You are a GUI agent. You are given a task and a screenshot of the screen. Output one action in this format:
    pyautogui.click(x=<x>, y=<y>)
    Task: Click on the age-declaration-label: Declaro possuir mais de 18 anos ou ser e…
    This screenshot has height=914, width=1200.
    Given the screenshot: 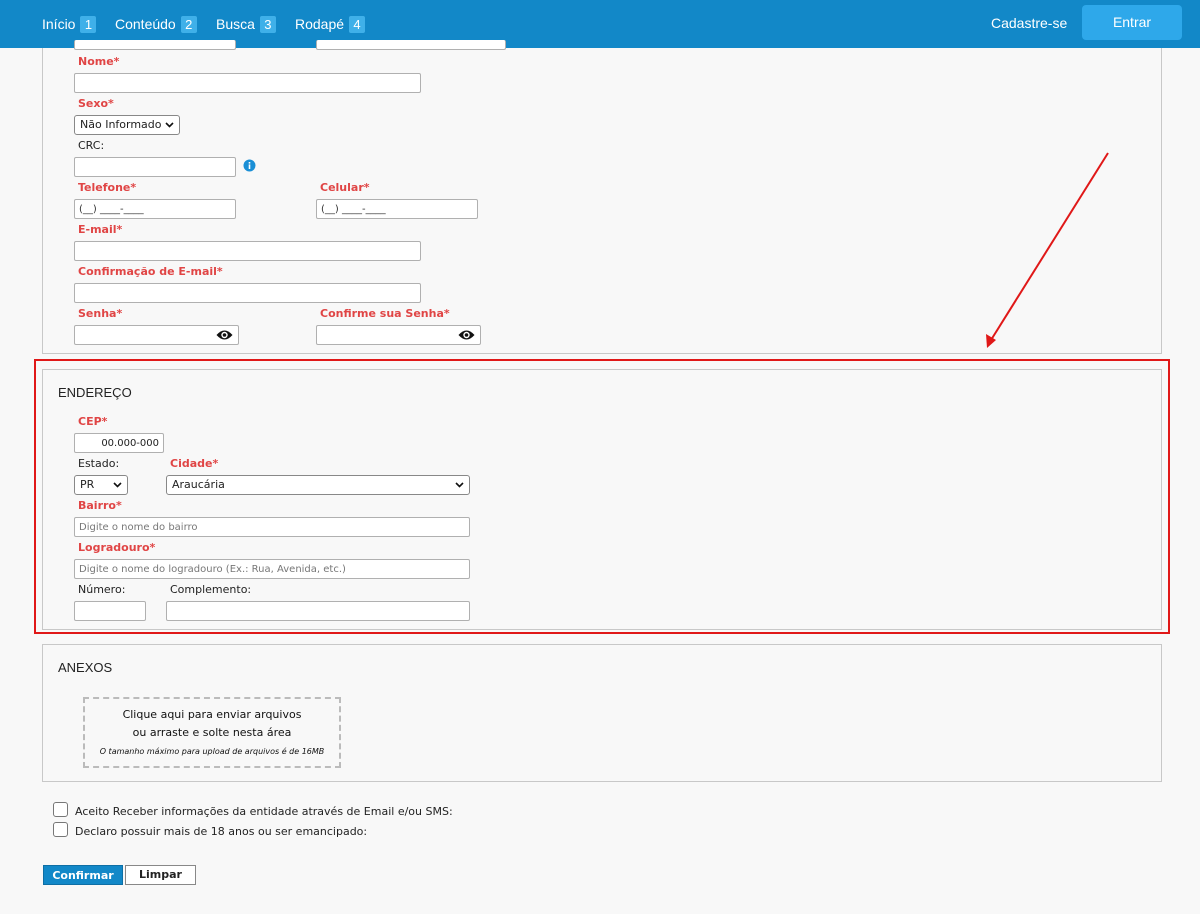 What is the action you would take?
    pyautogui.click(x=221, y=831)
    